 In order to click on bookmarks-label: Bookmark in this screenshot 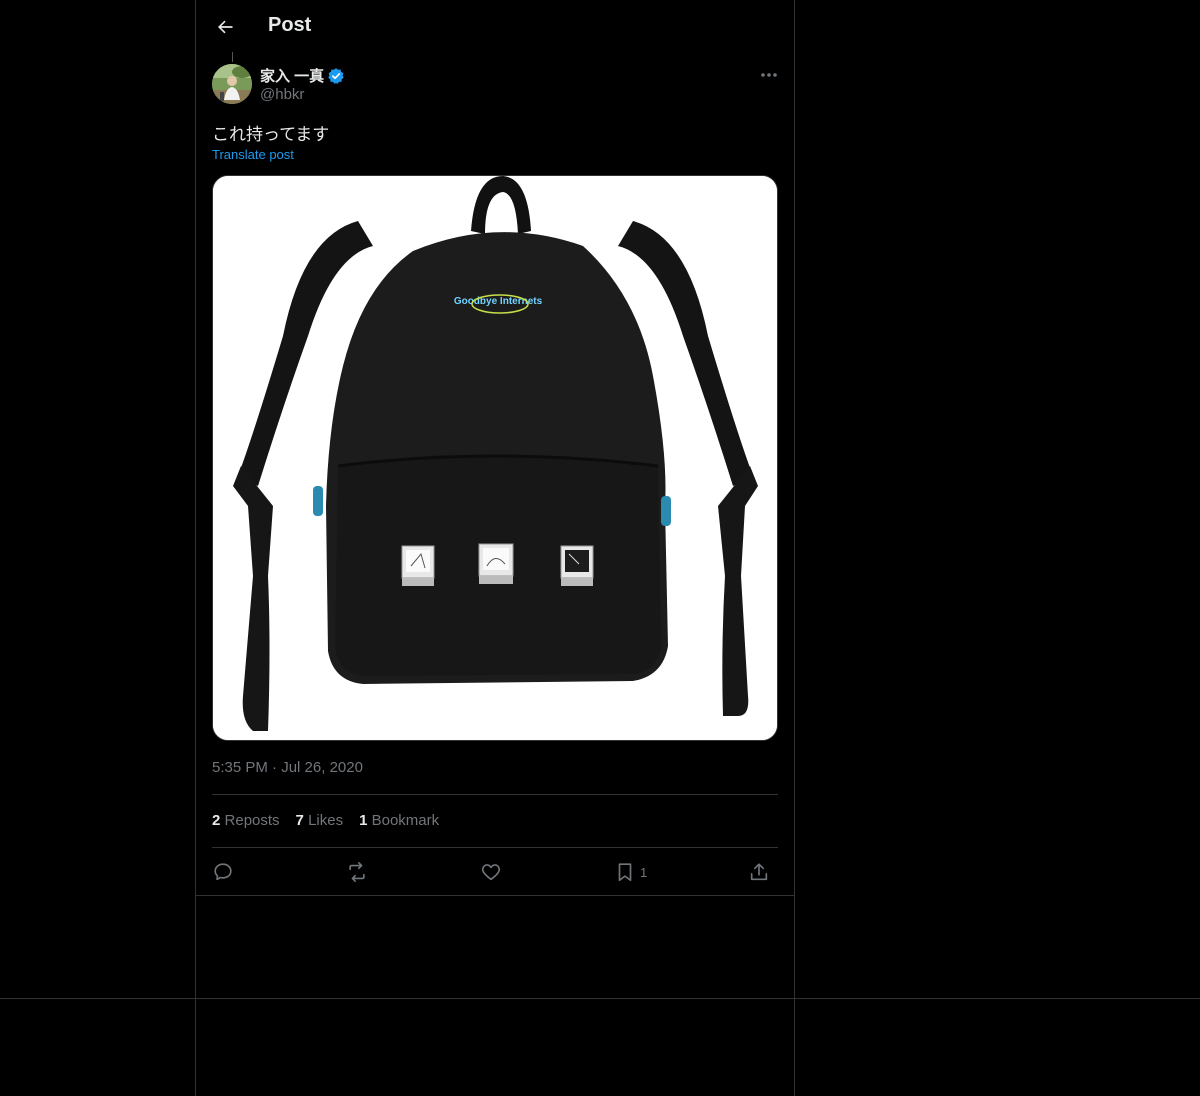, I will do `click(405, 820)`.